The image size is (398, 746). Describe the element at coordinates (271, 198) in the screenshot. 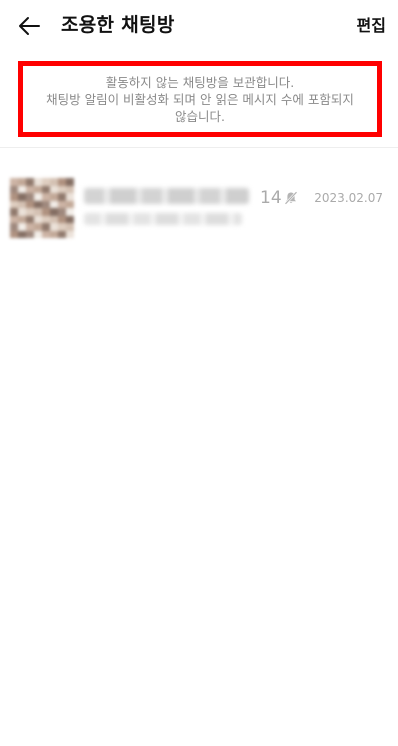

I see `member-count: 14` at that location.